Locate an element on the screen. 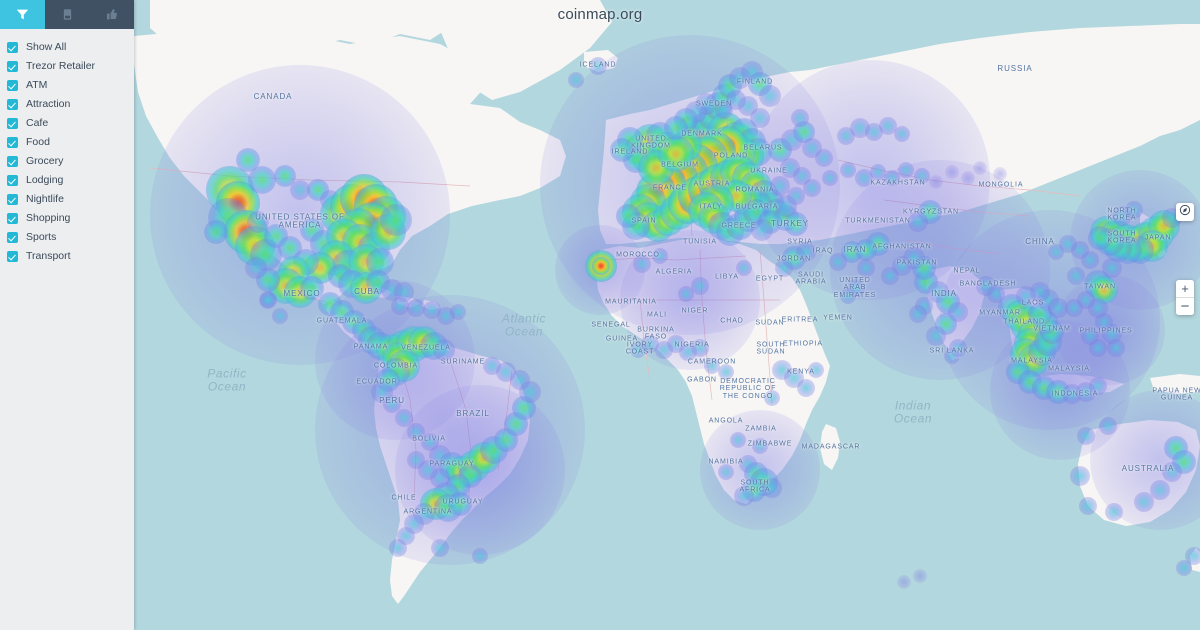 The width and height of the screenshot is (1200, 630). tab-like is located at coordinates (111, 14).